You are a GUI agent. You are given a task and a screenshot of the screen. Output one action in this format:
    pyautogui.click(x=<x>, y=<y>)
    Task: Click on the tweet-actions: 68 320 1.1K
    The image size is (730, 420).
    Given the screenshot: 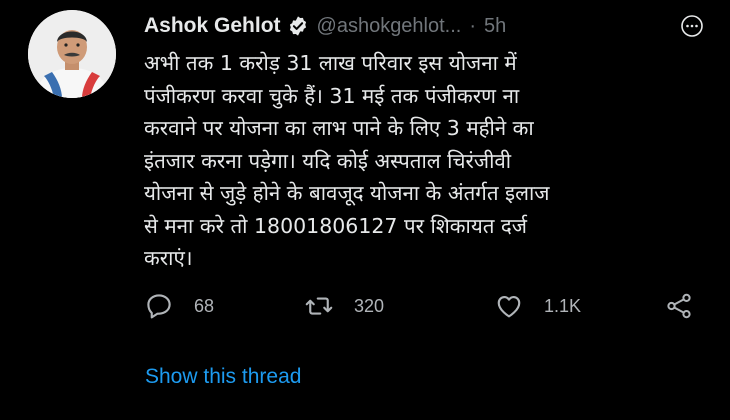 What is the action you would take?
    pyautogui.click(x=425, y=306)
    